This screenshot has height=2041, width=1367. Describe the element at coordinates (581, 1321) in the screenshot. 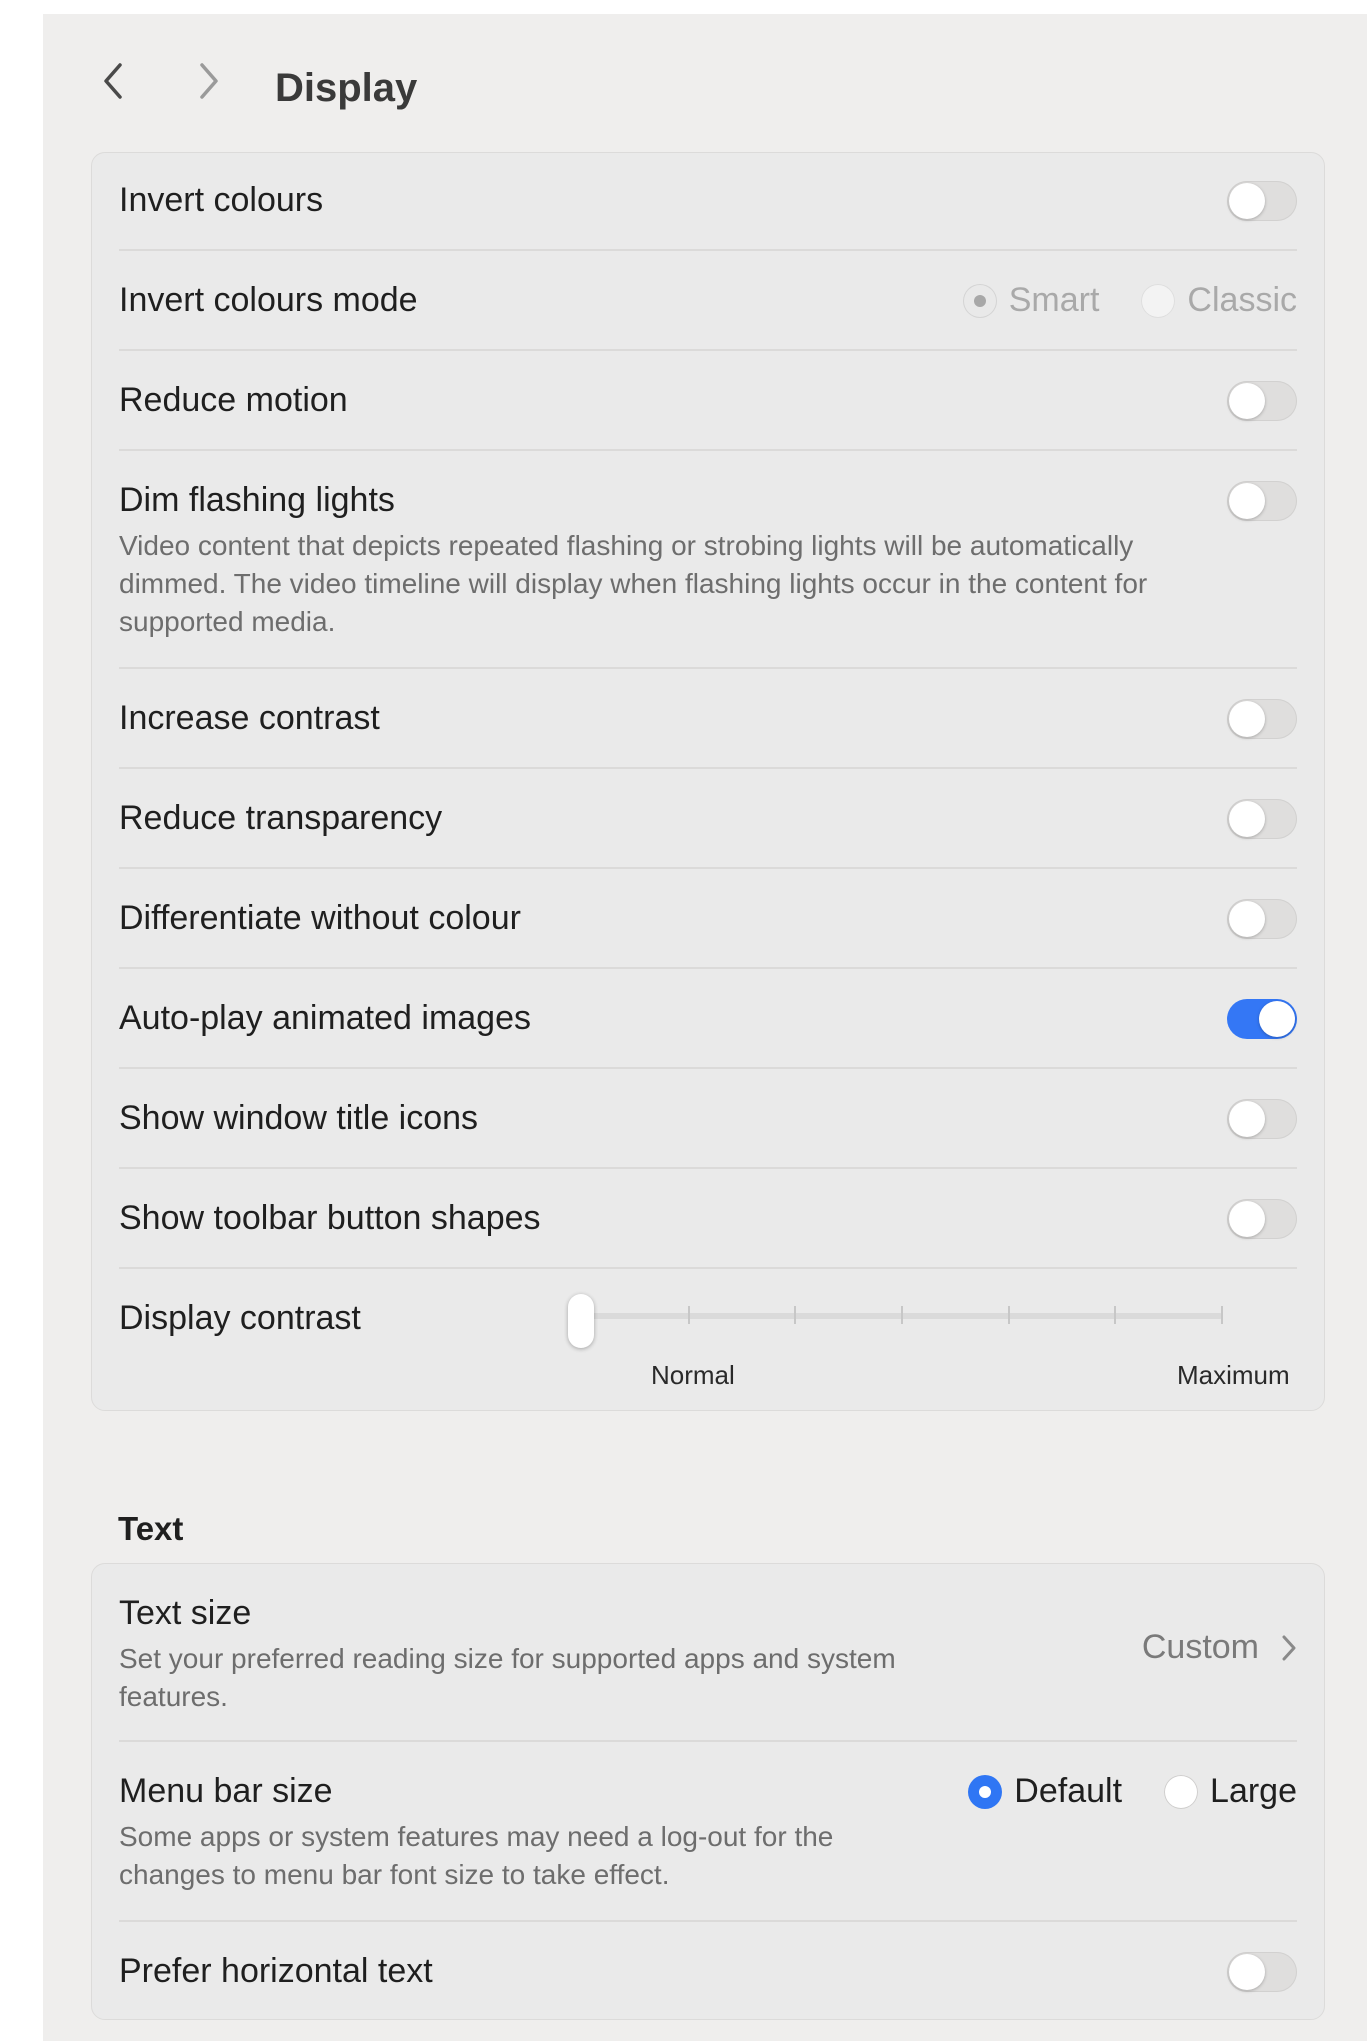

I see `slider-thumb` at that location.